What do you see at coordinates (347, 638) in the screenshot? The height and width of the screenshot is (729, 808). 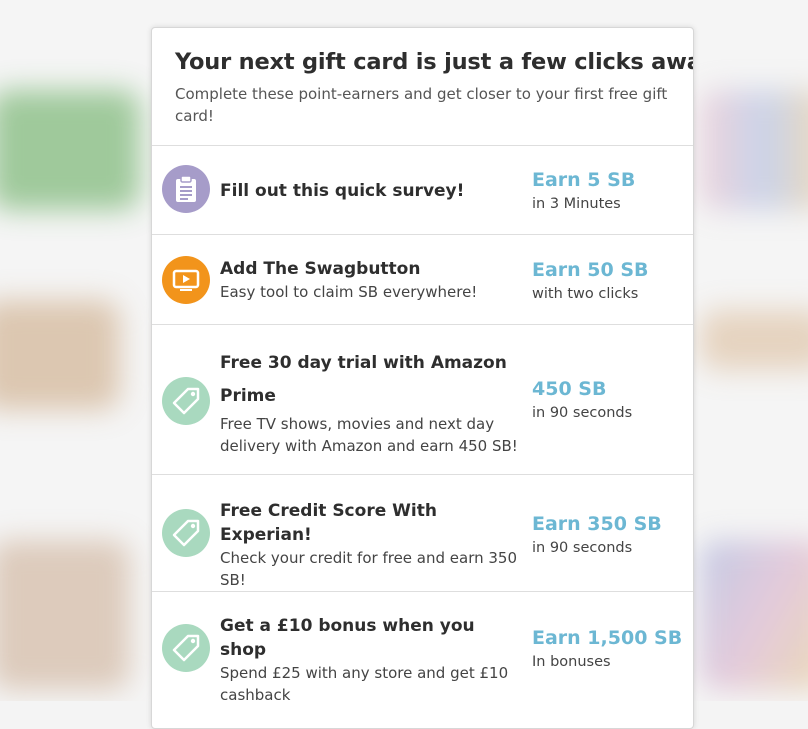 I see `offer-title: Get a £10 bonus when you shop` at bounding box center [347, 638].